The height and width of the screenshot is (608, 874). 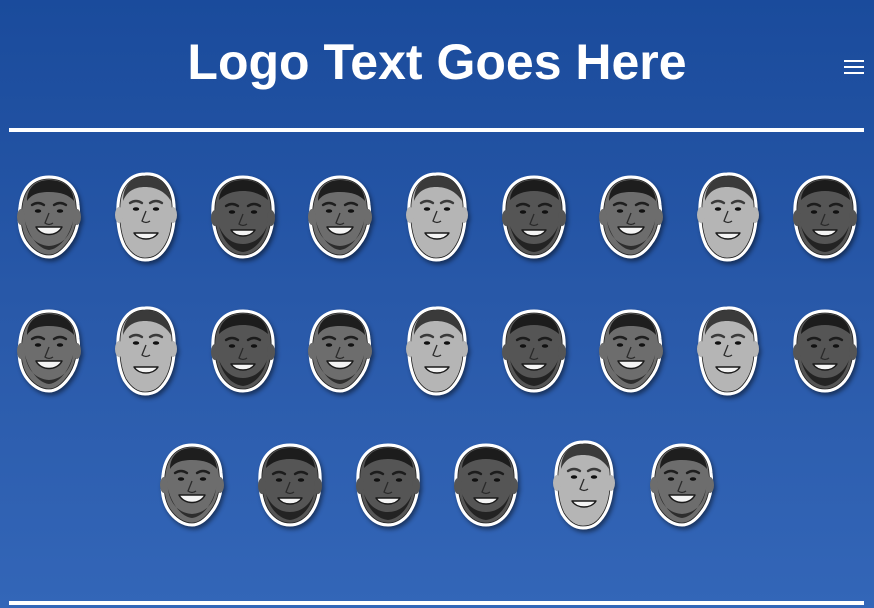 I want to click on hamburger-menu-icon, so click(x=854, y=66).